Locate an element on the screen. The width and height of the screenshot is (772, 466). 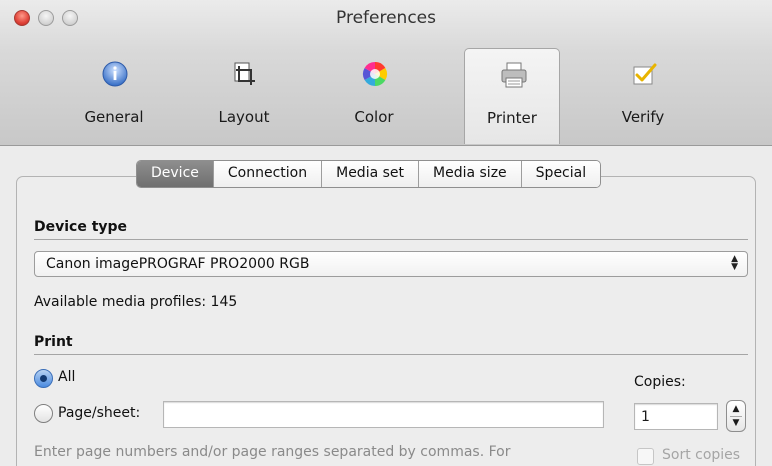
select-arrows-icon: ▲ ▼ is located at coordinates (734, 263).